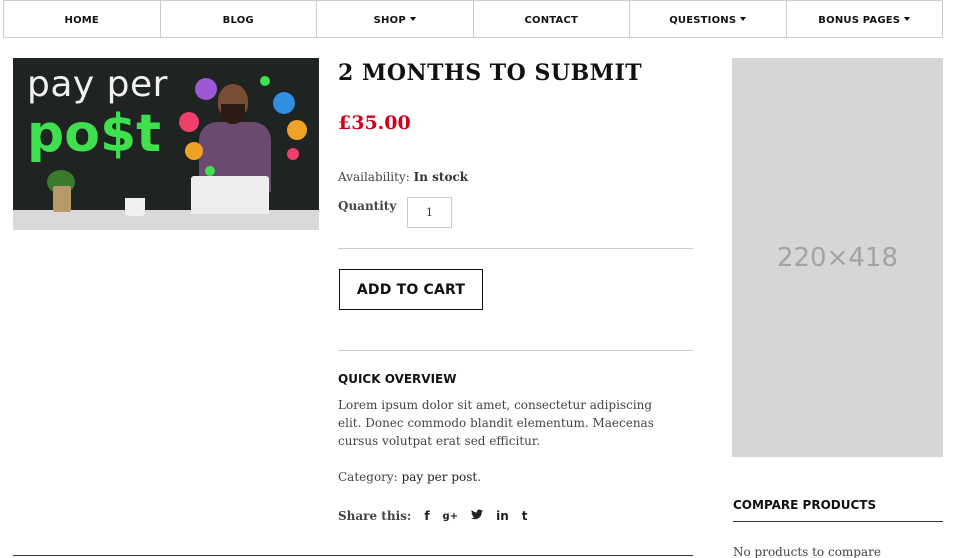 This screenshot has height=558, width=960. I want to click on nav-item-contact: CONTACT, so click(552, 19).